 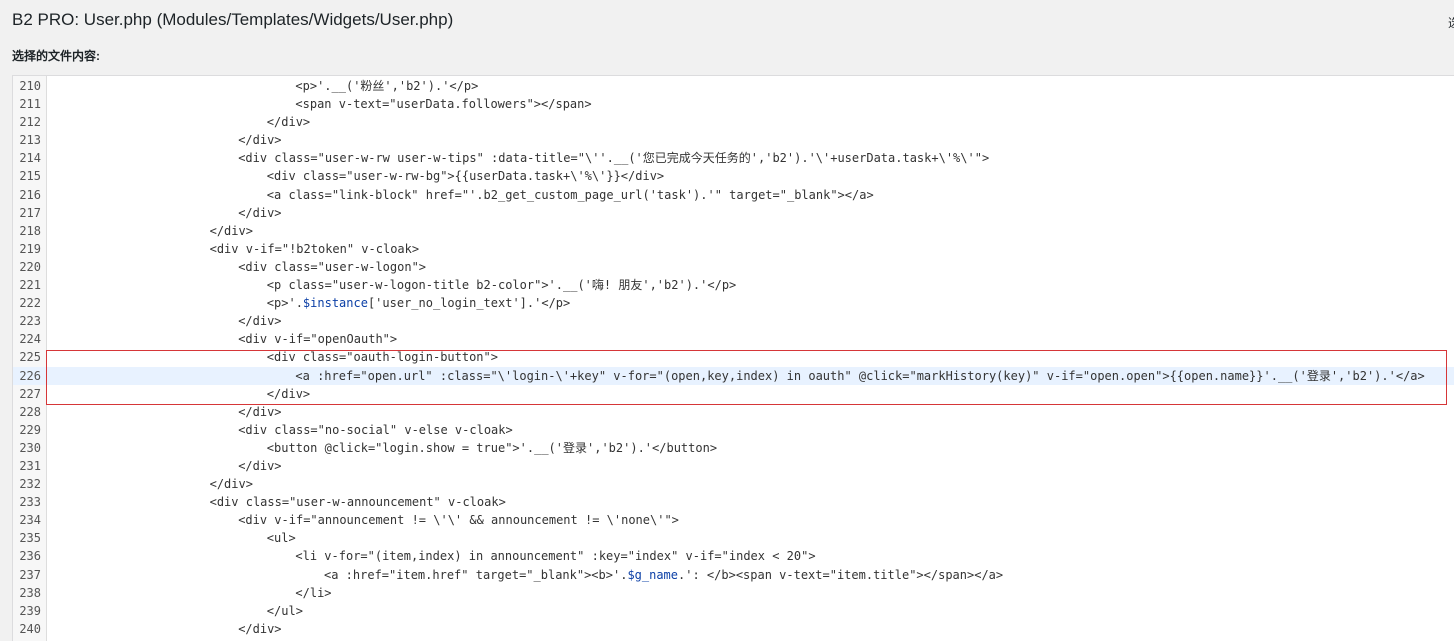 What do you see at coordinates (30, 122) in the screenshot?
I see `line-number: 212` at bounding box center [30, 122].